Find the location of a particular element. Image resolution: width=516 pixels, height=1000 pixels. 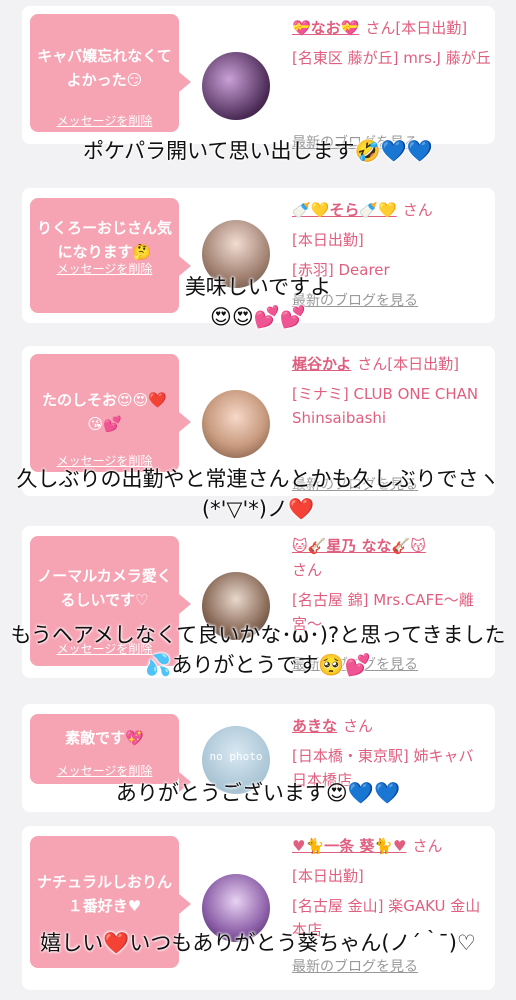

message-text: たのしそお😍😍❤️😘💕 is located at coordinates (104, 412).